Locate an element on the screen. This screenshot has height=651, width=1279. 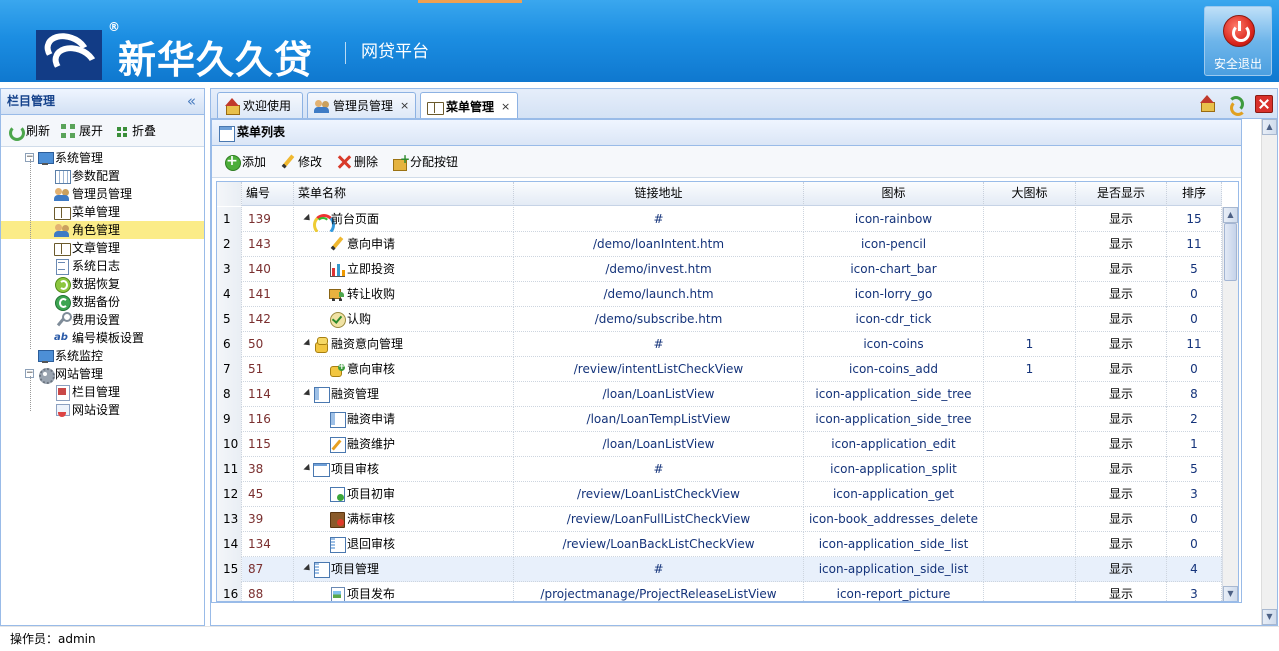
tree-item: 费用设置 is located at coordinates (102, 320).